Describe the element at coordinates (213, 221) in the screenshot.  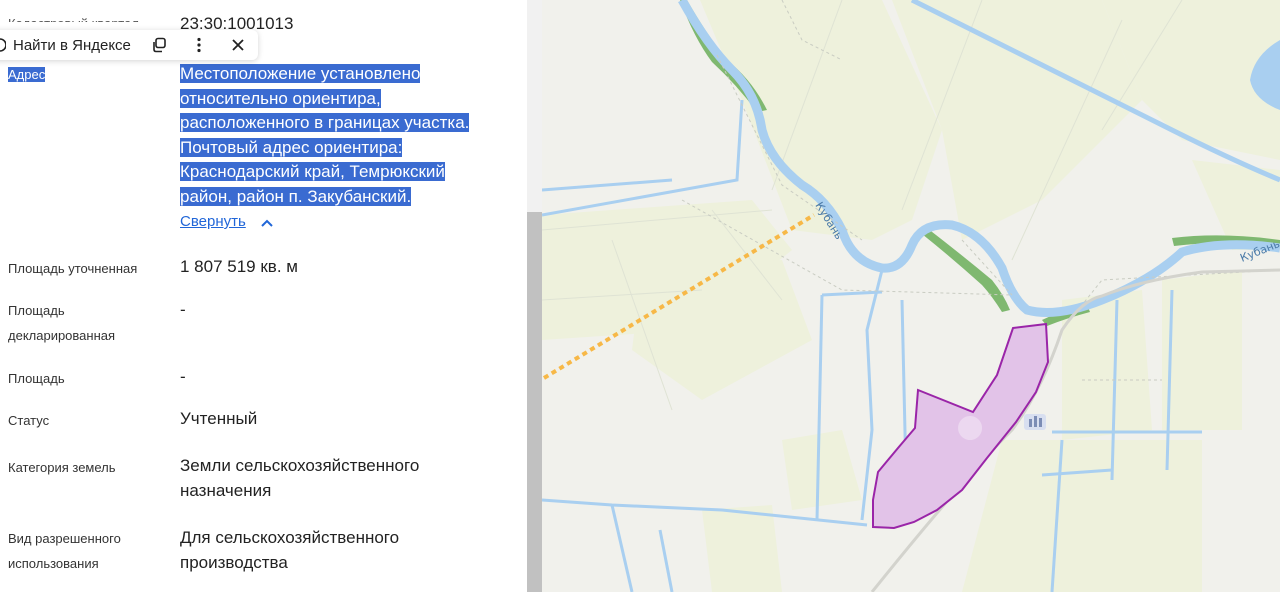
I see `collapse-link: Свернуть` at that location.